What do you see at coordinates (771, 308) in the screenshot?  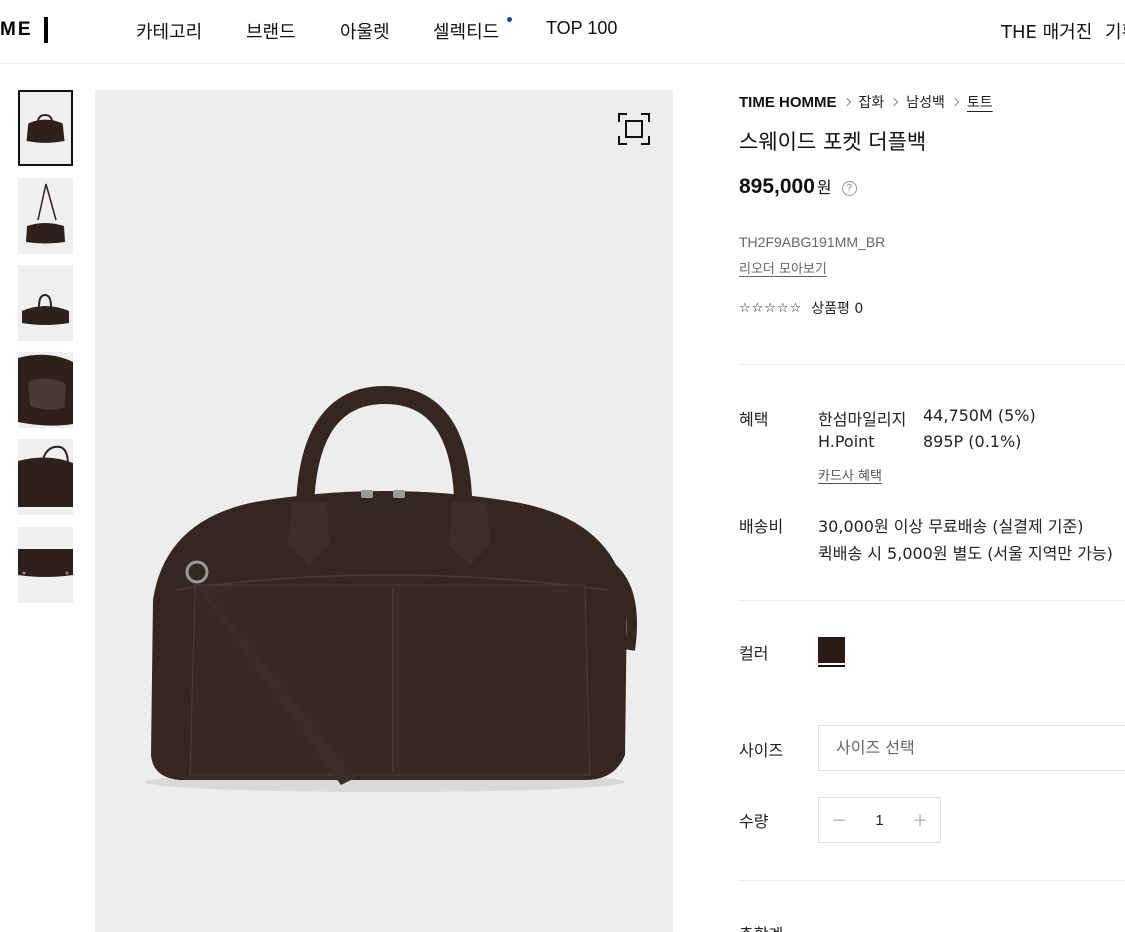 I see `star-rating-icon: ☆☆☆☆☆` at bounding box center [771, 308].